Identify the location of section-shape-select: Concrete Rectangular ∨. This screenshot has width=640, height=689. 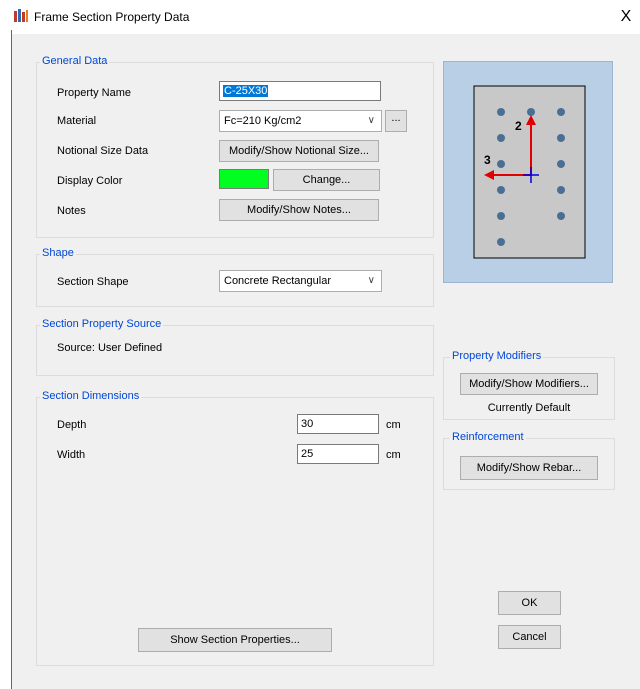
(300, 281).